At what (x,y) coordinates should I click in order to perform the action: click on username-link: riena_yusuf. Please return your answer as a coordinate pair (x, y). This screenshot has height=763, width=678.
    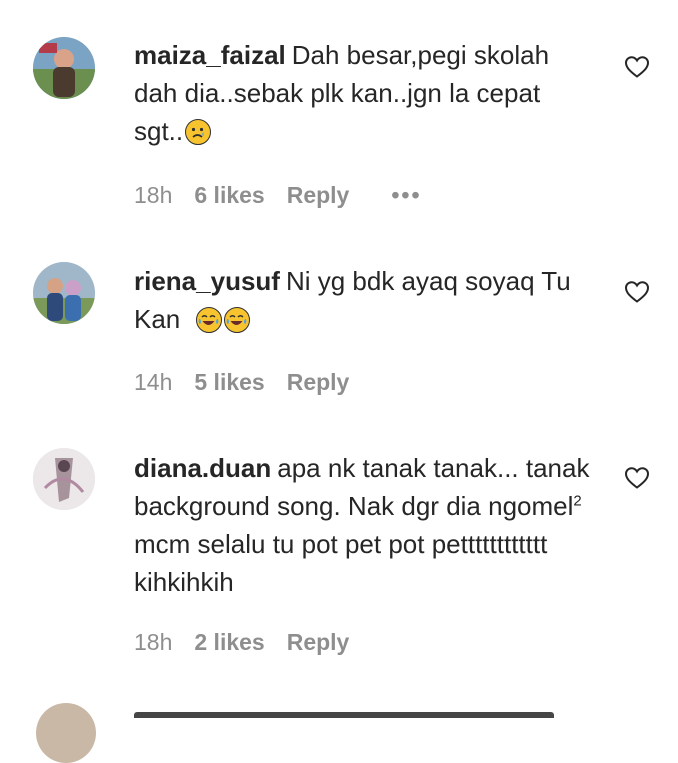
    Looking at the image, I should click on (207, 281).